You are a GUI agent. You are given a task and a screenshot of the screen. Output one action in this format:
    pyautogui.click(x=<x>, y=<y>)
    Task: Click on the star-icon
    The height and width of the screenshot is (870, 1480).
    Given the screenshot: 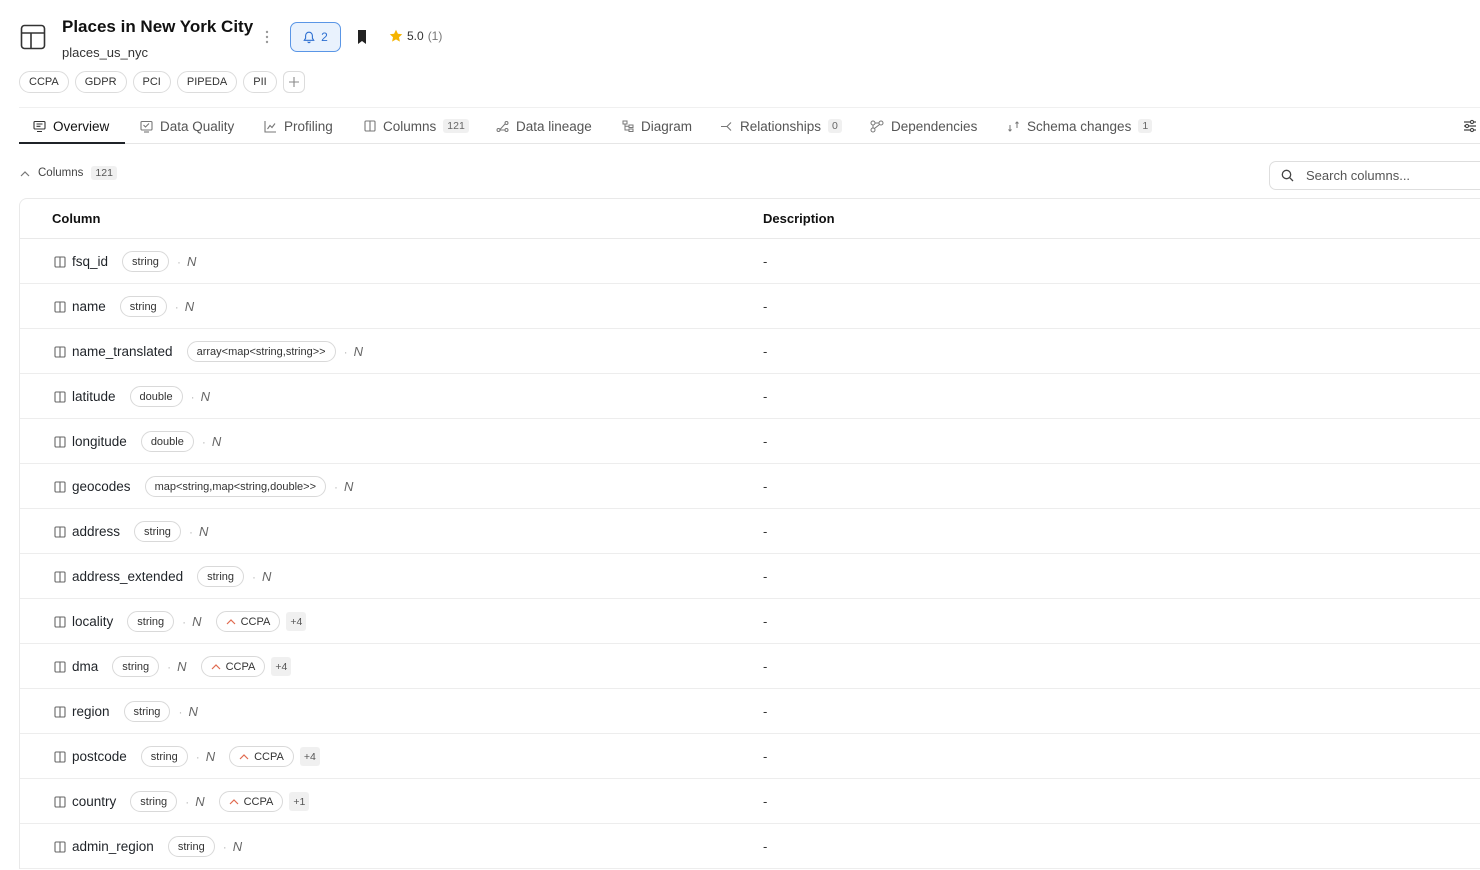 What is the action you would take?
    pyautogui.click(x=396, y=35)
    